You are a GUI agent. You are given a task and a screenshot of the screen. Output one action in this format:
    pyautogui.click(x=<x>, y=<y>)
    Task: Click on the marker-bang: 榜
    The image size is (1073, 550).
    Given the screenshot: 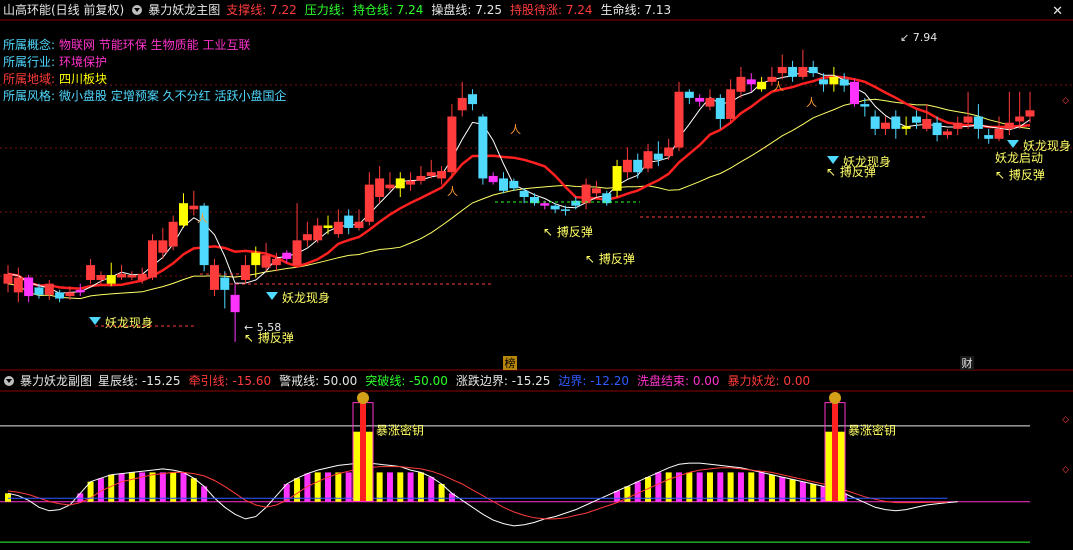 What is the action you would take?
    pyautogui.click(x=510, y=363)
    